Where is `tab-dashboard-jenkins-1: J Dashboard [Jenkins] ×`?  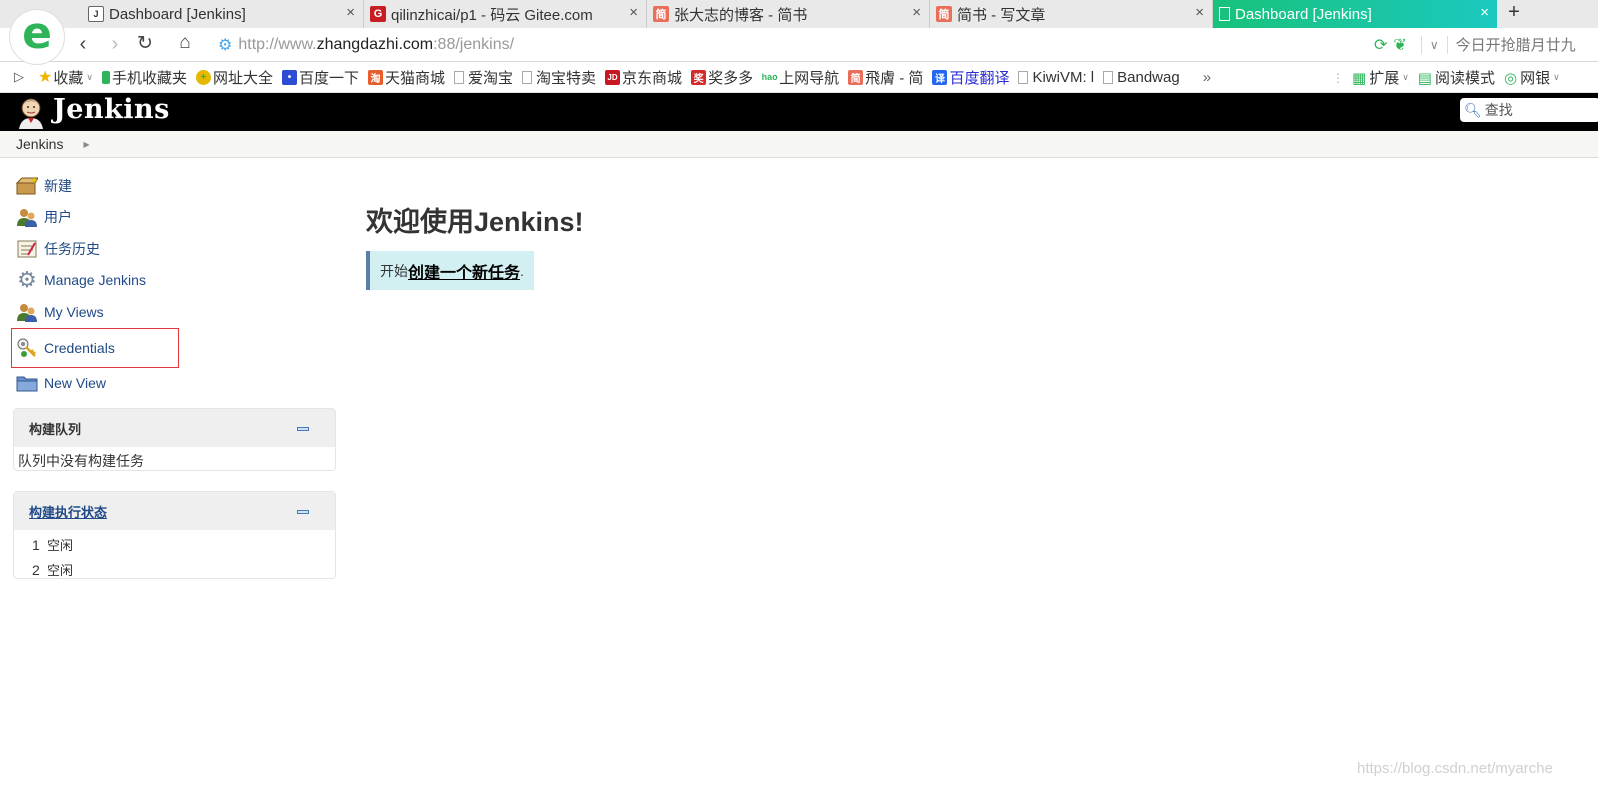
tab-dashboard-jenkins-1: J Dashboard [Jenkins] × is located at coordinates (223, 14).